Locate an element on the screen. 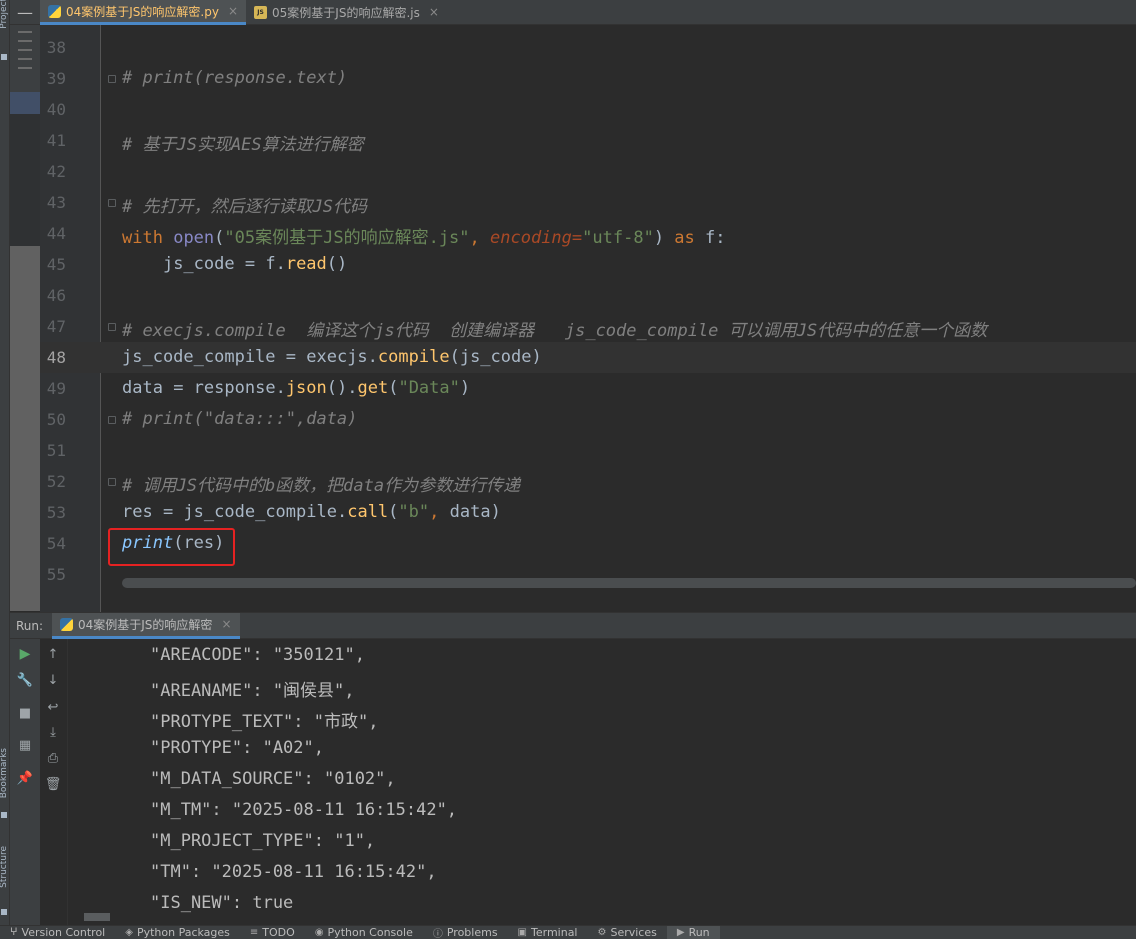 This screenshot has width=1136, height=939. builtin: open is located at coordinates (194, 238).